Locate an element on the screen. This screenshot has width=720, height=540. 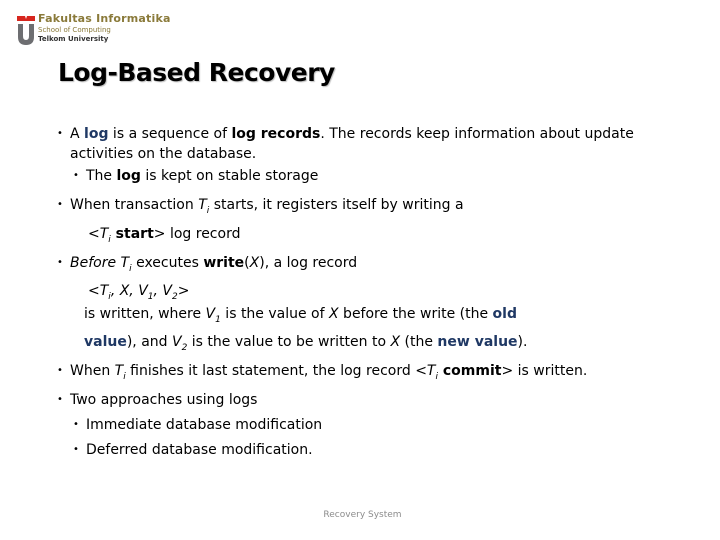
text: log record is located at coordinates (203, 234).